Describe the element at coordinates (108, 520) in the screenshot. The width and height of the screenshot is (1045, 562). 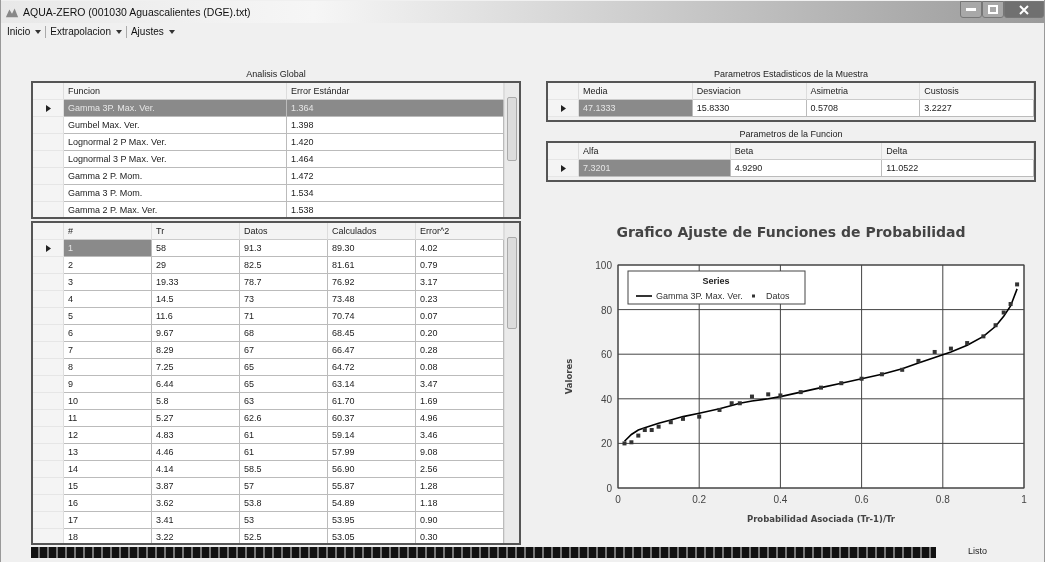
I see `table-cell: 17` at that location.